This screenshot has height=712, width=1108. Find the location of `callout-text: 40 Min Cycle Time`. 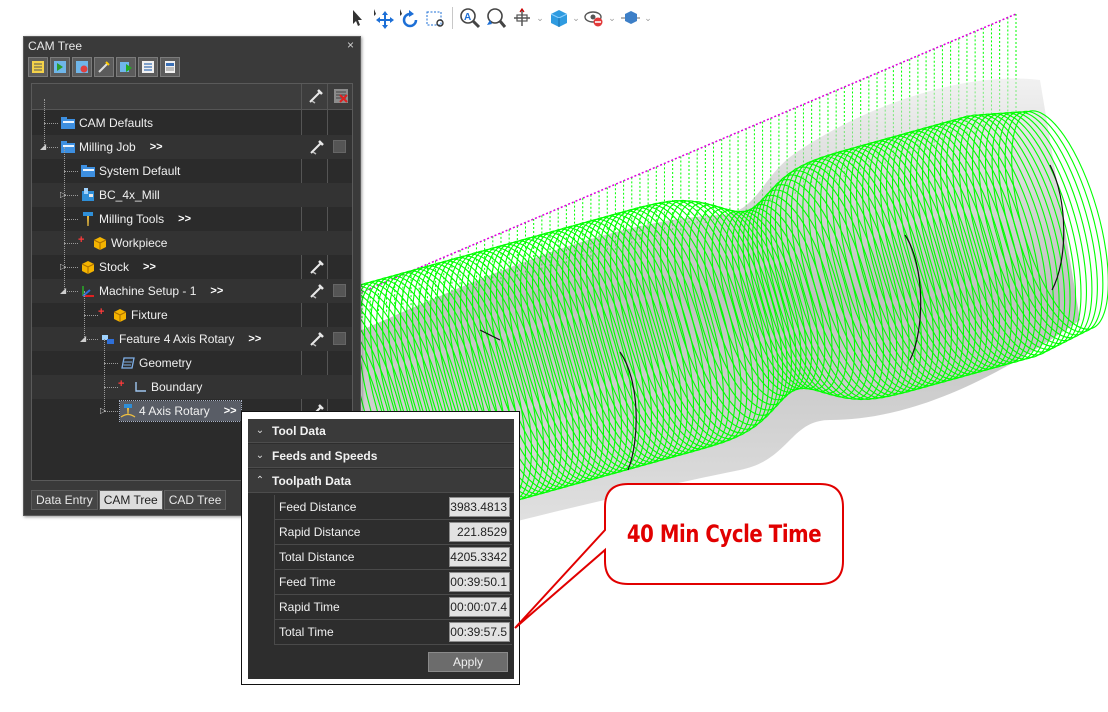

callout-text: 40 Min Cycle Time is located at coordinates (724, 534).